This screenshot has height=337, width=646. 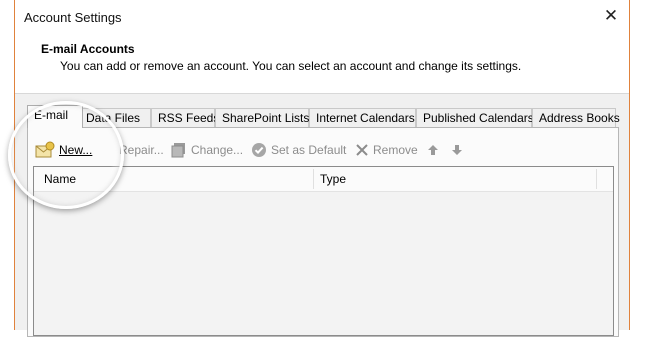 I want to click on section-title: E-mail Accounts, so click(x=88, y=49).